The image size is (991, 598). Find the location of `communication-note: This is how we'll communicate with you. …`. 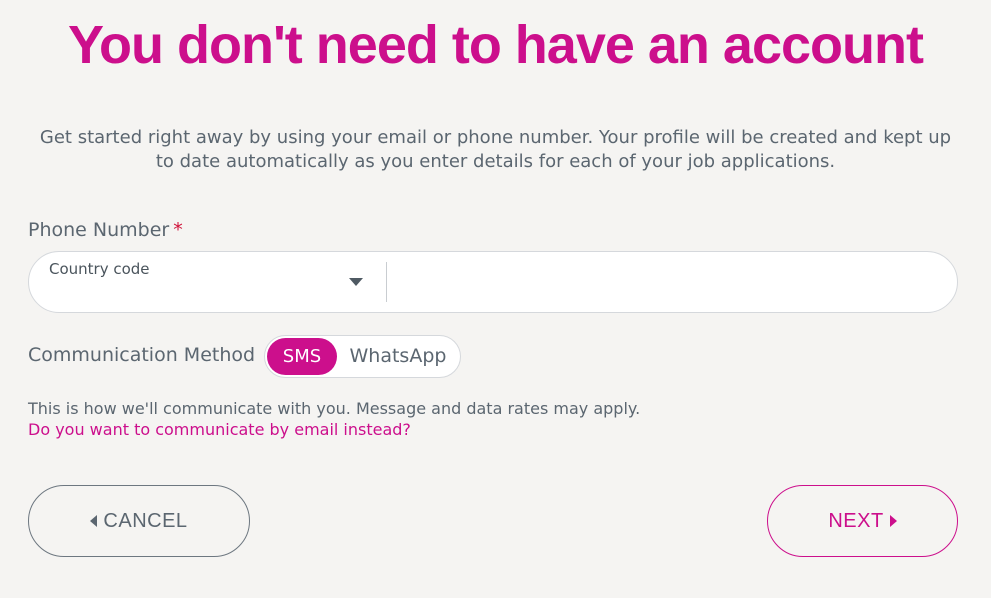

communication-note: This is how we'll communicate with you. … is located at coordinates (334, 408).